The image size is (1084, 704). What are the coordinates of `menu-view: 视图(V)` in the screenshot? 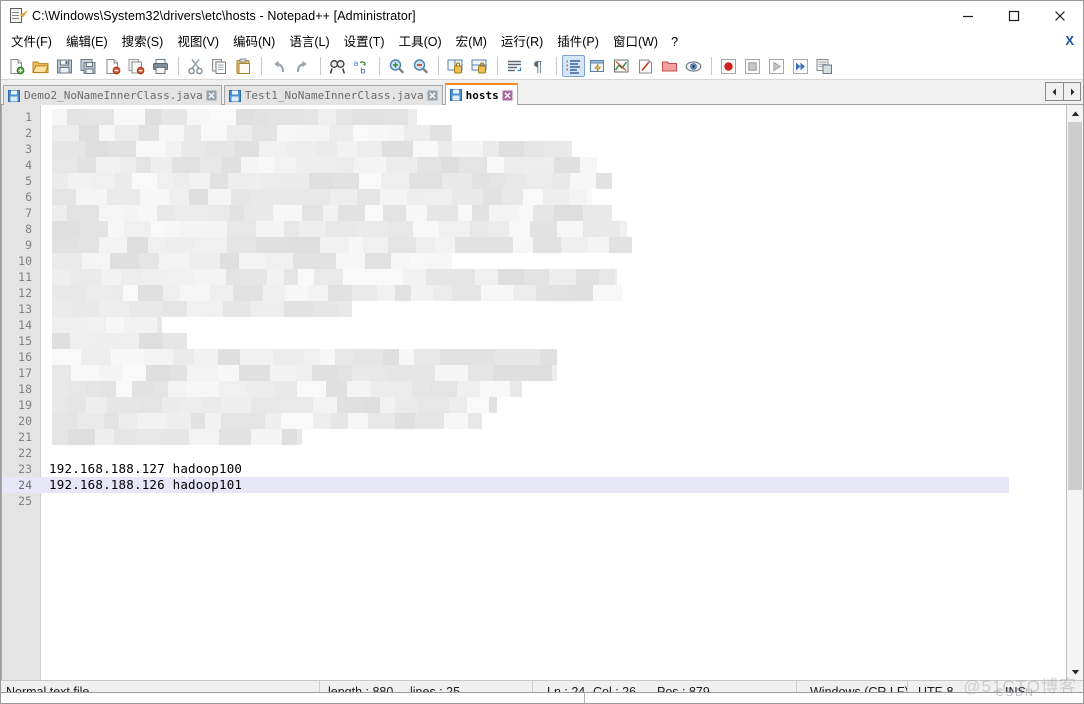 It's located at (198, 42).